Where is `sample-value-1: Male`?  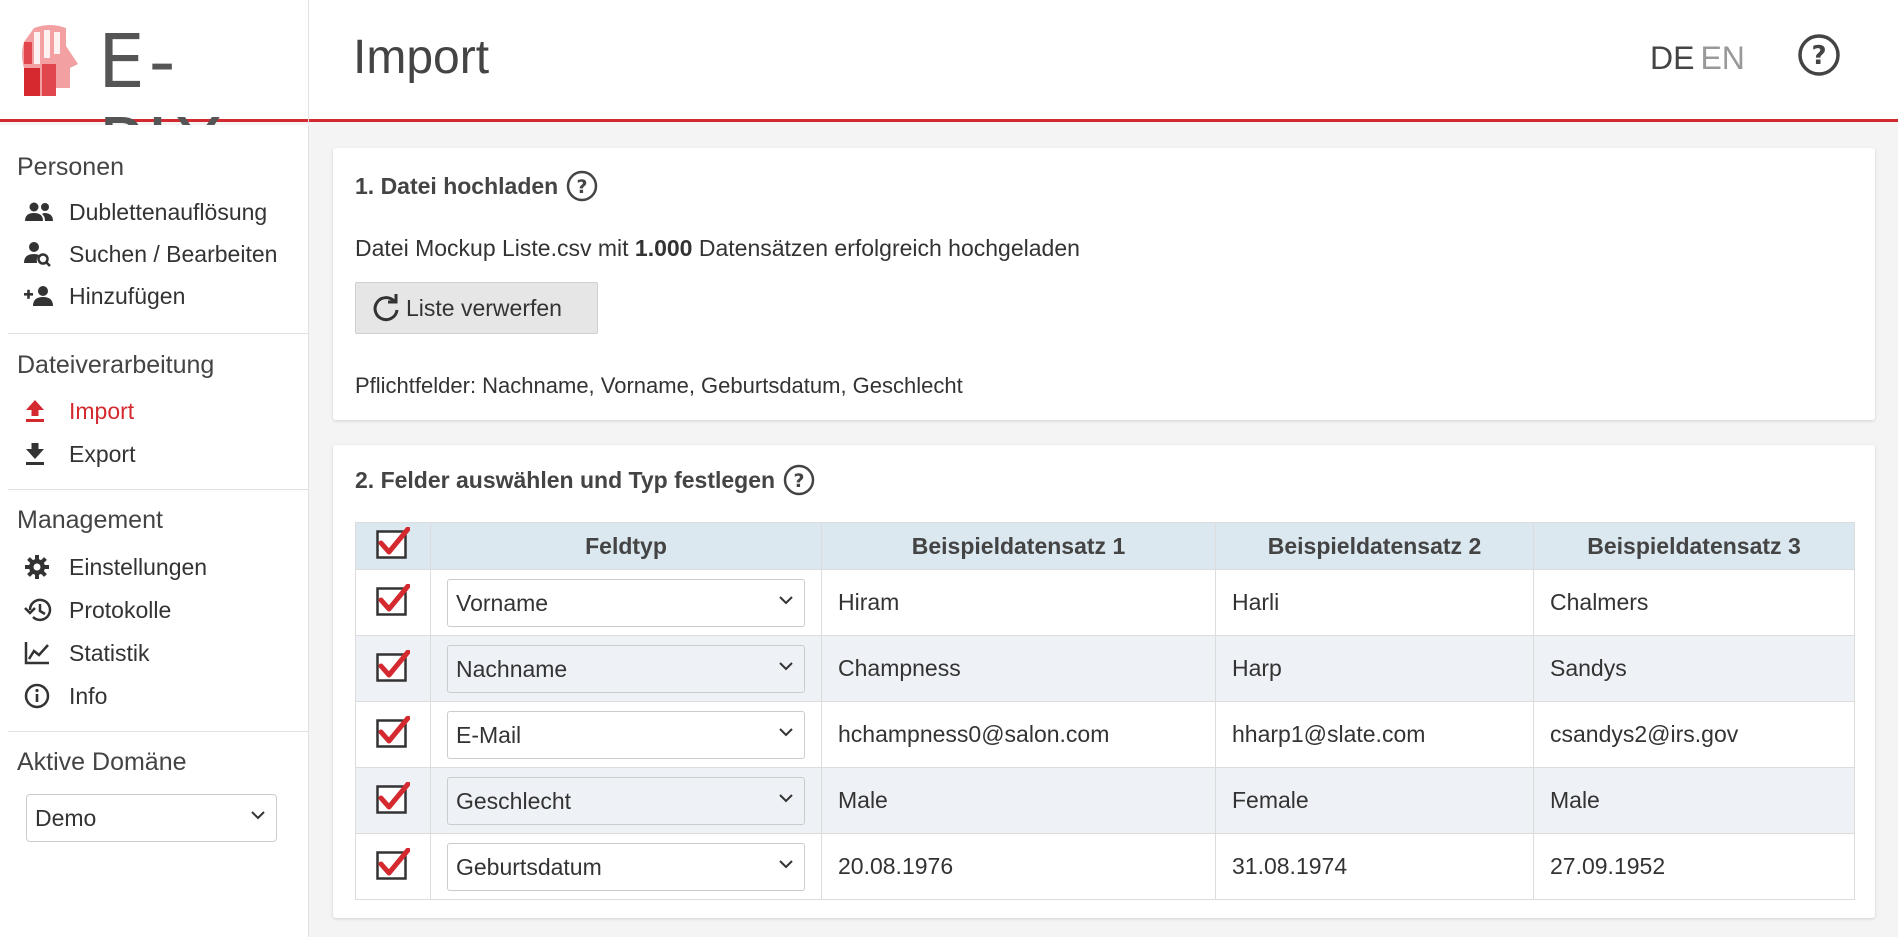
sample-value-1: Male is located at coordinates (1018, 800).